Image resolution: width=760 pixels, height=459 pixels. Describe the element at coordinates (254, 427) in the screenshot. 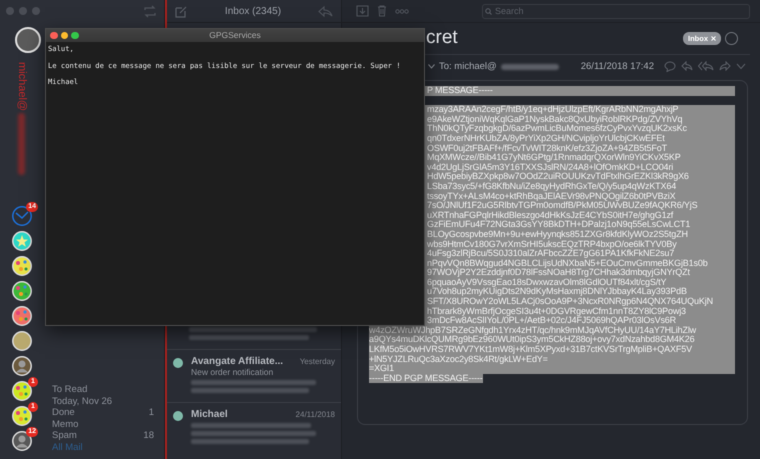

I see `message-item: Michael 24/11/2018` at that location.